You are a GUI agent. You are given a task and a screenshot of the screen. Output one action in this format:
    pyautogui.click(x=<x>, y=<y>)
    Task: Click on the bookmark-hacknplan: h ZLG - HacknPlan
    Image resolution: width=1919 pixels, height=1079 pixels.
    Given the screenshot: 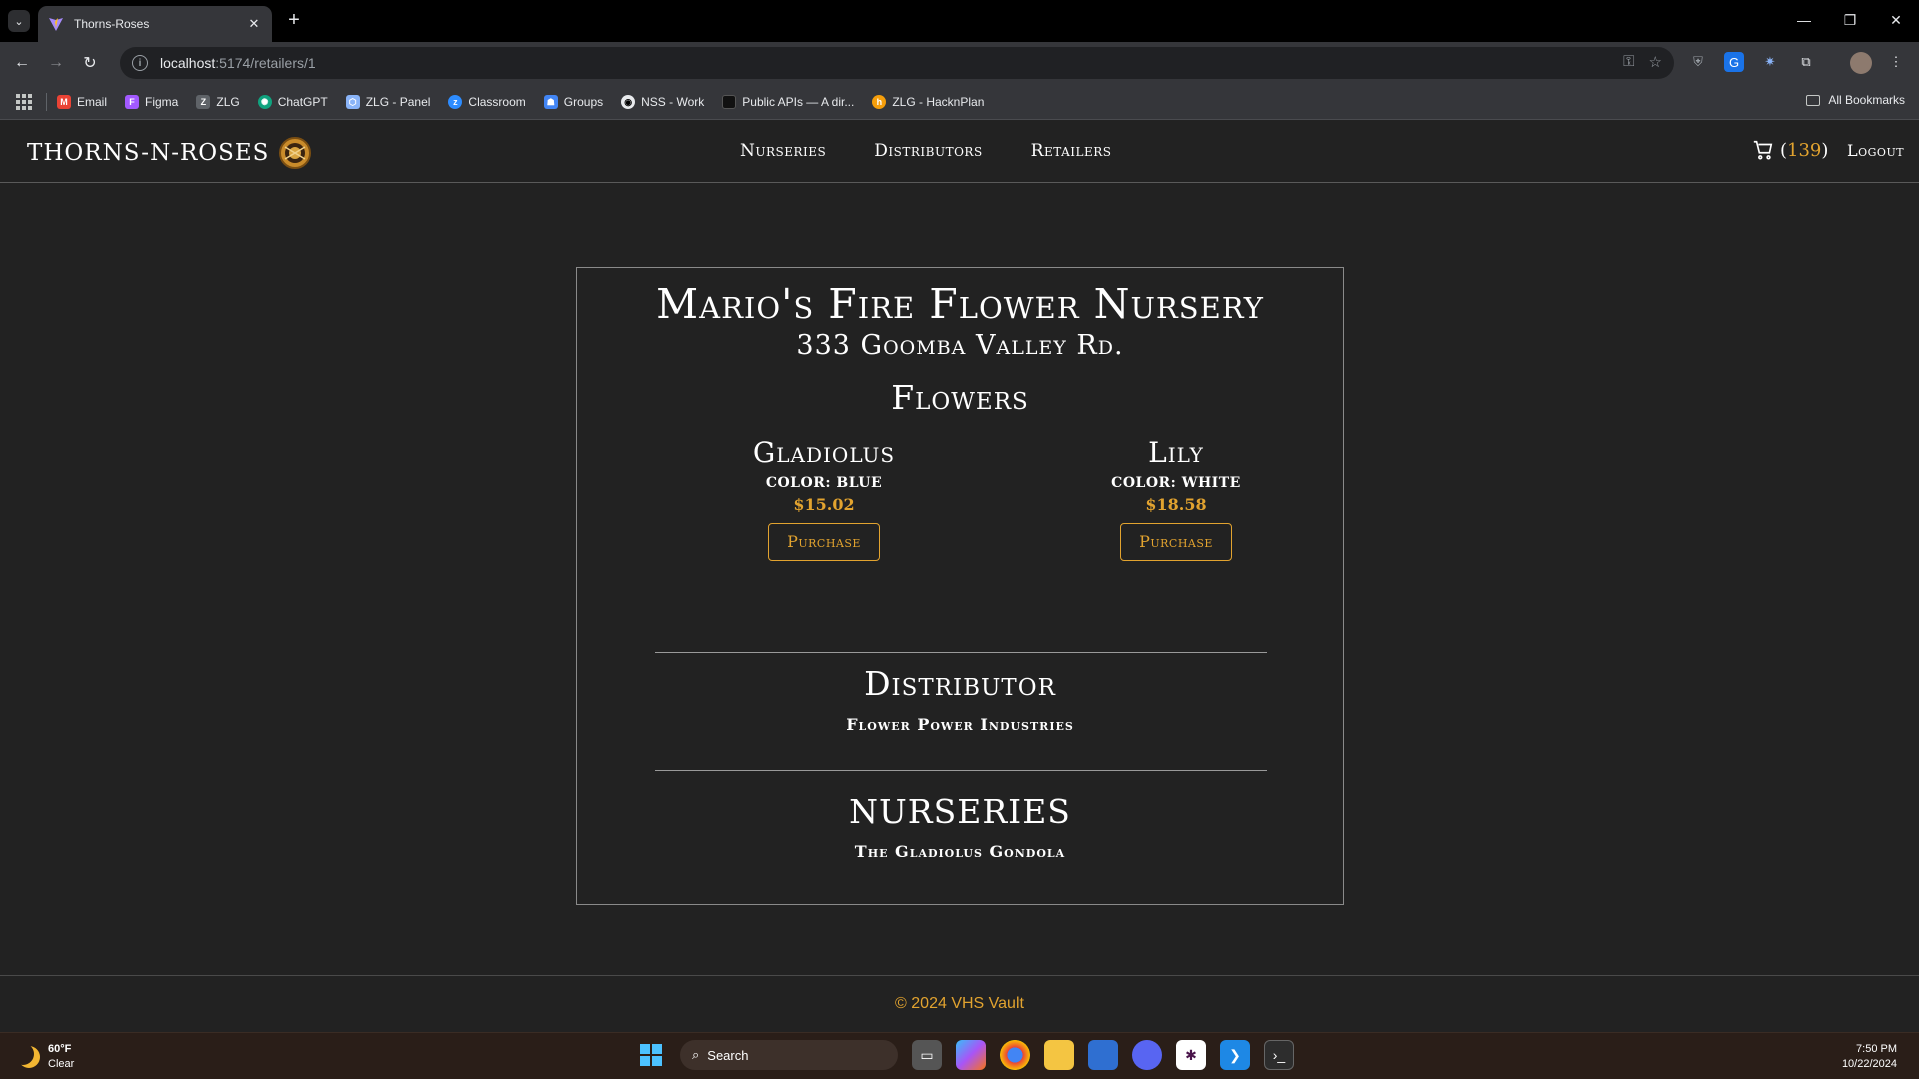 What is the action you would take?
    pyautogui.click(x=928, y=101)
    